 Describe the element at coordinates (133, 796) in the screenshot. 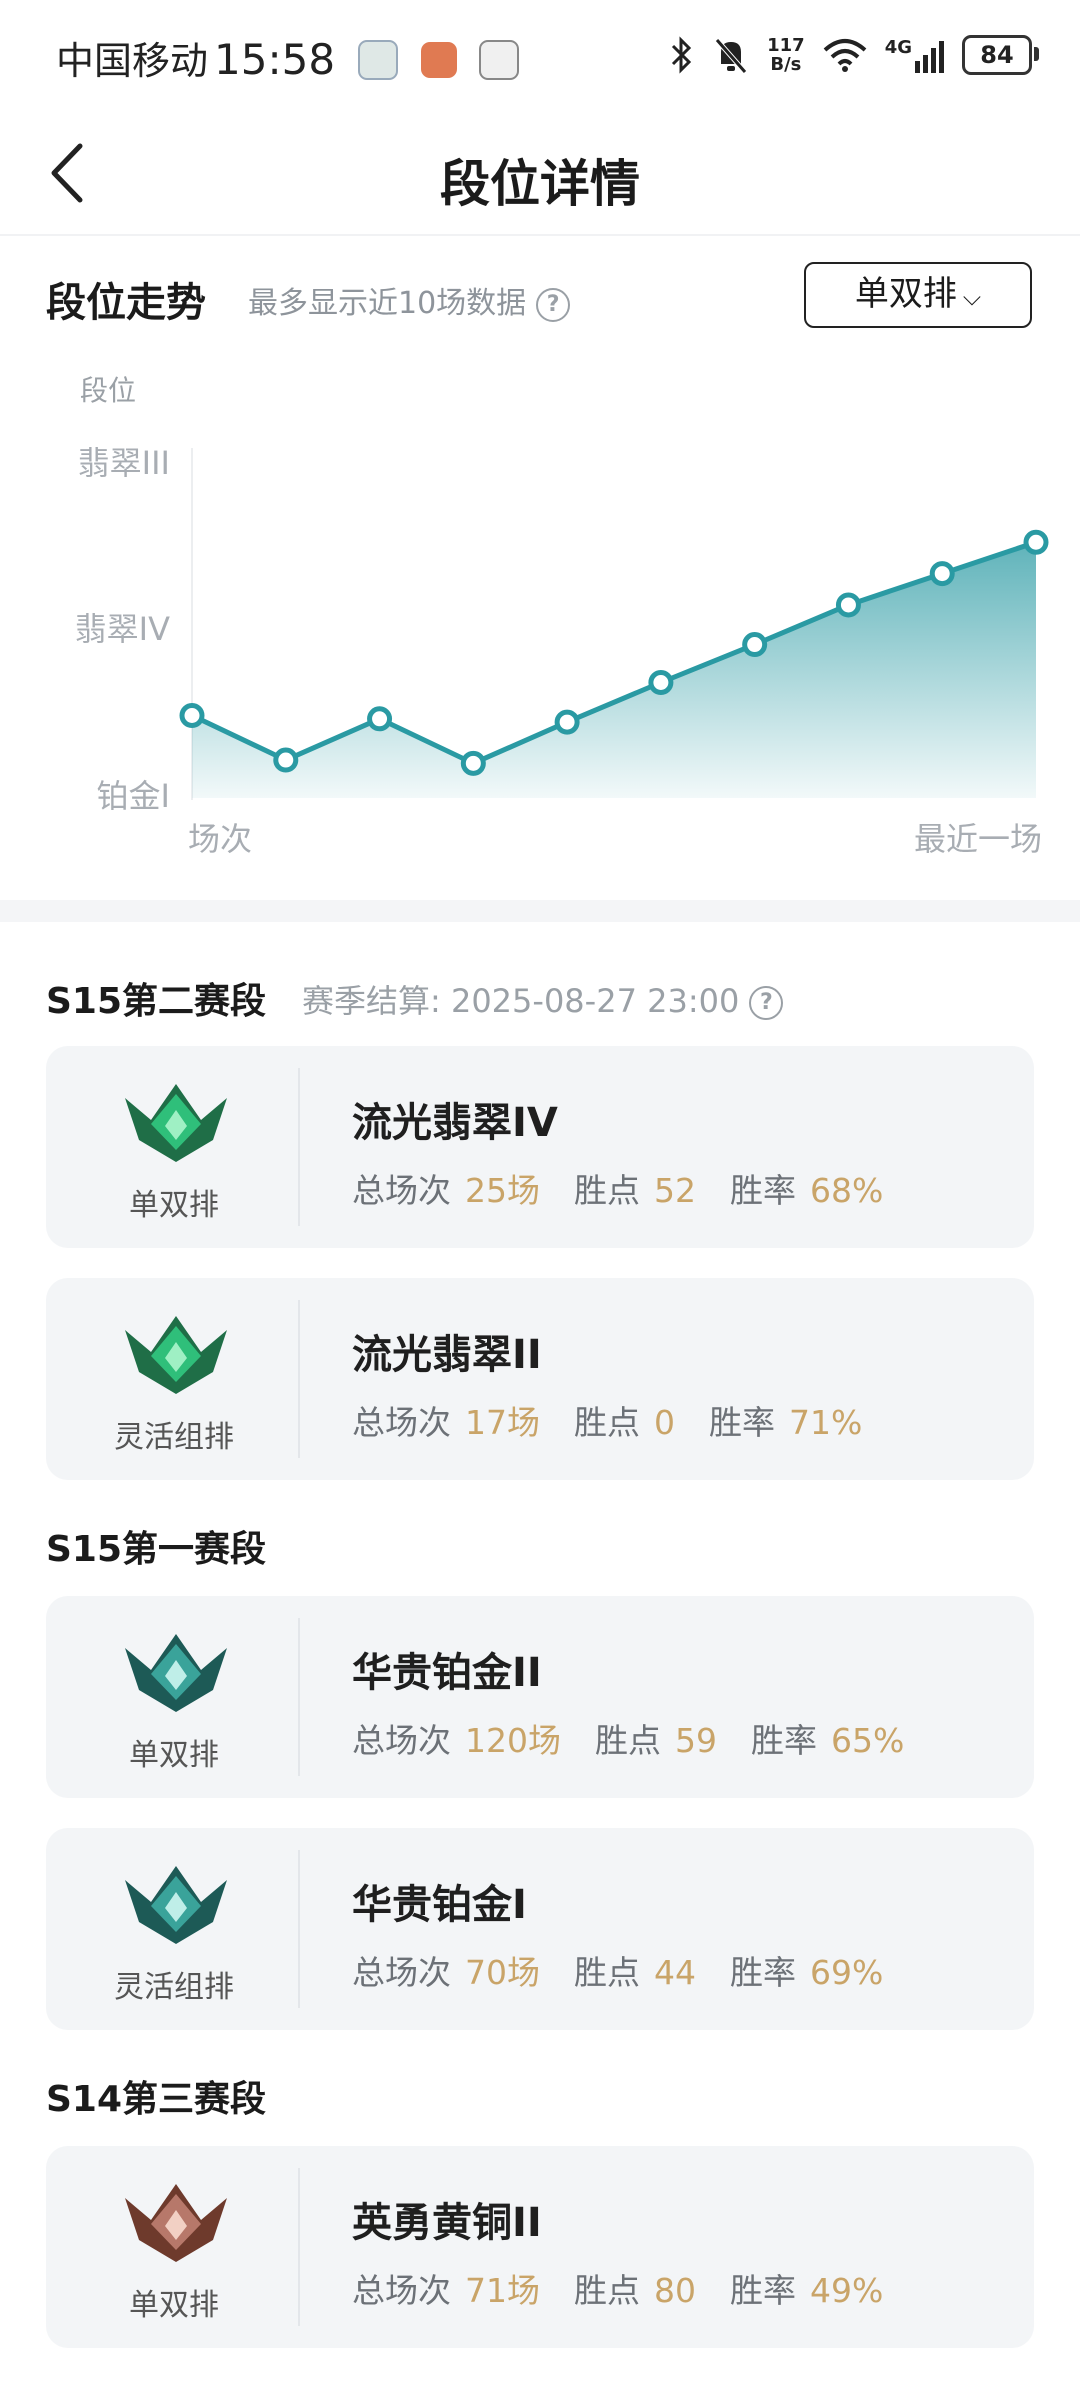

I see `y-tick-label: 铂金I` at that location.